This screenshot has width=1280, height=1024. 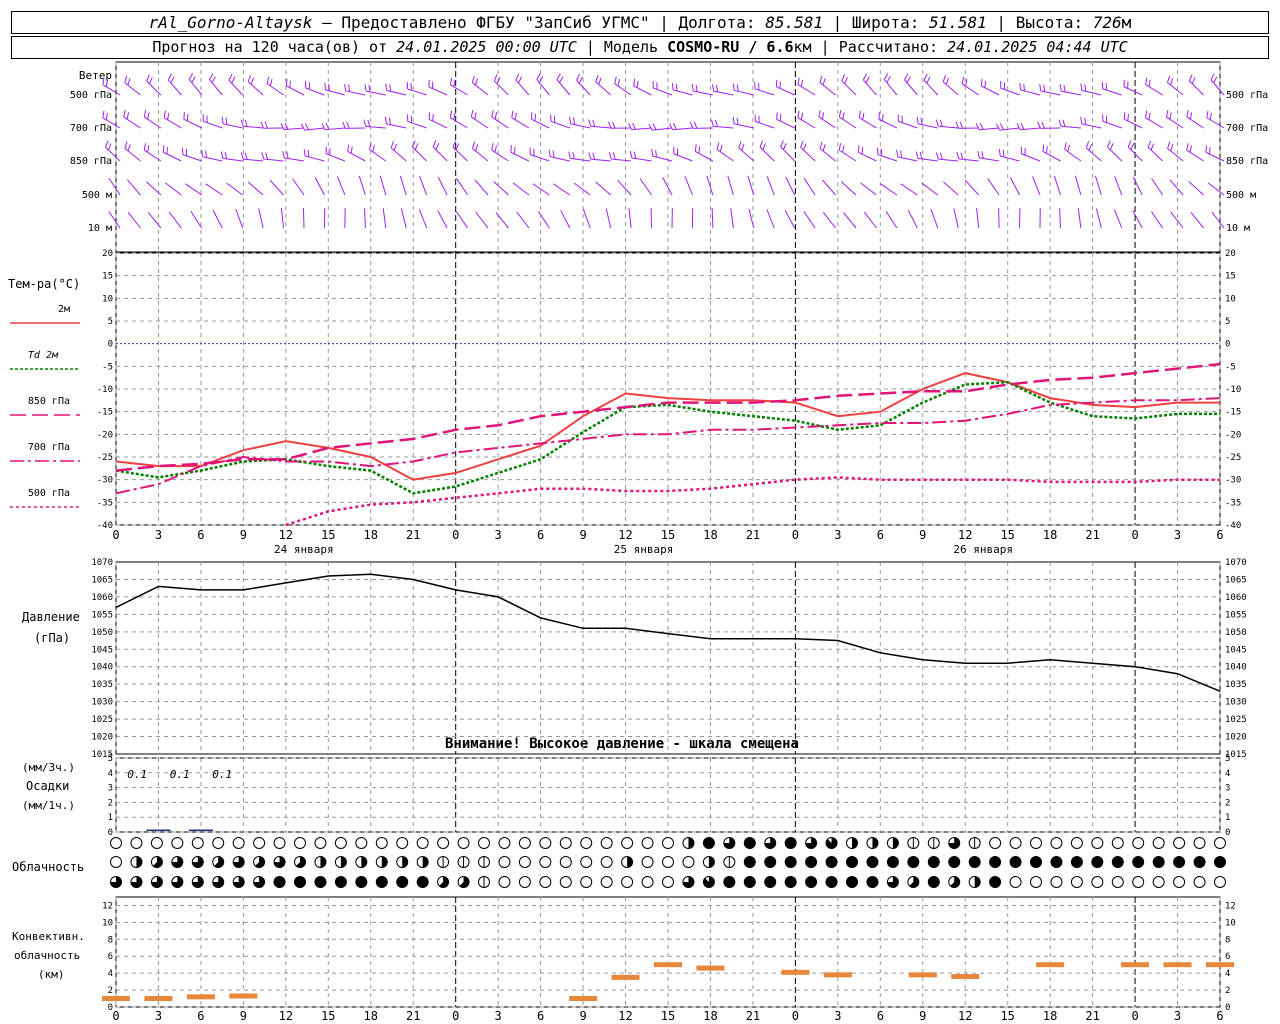 I want to click on conv-tick-right: 6, so click(x=1227, y=957).